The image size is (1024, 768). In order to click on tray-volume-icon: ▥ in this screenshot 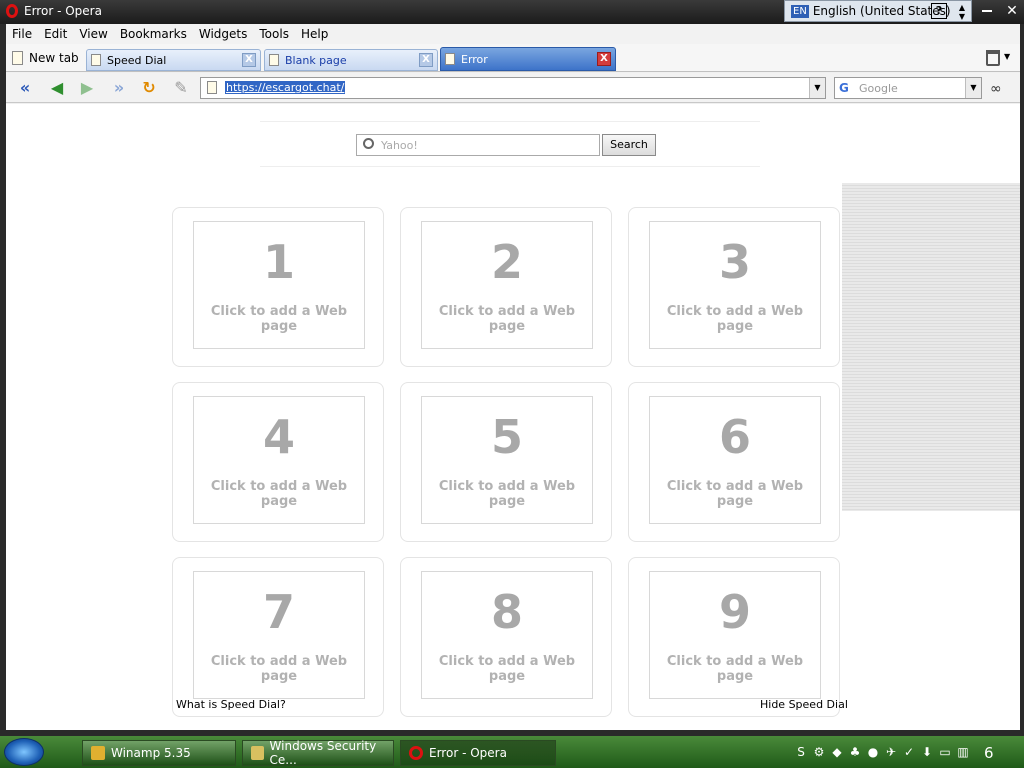, I will do `click(963, 752)`.